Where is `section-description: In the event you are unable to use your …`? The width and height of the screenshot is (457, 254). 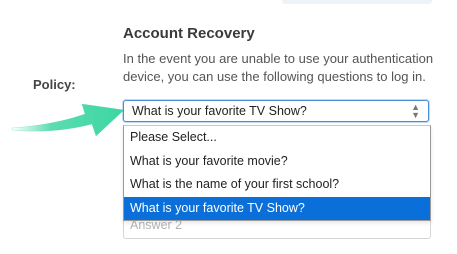 section-description: In the event you are unable to use your … is located at coordinates (278, 67).